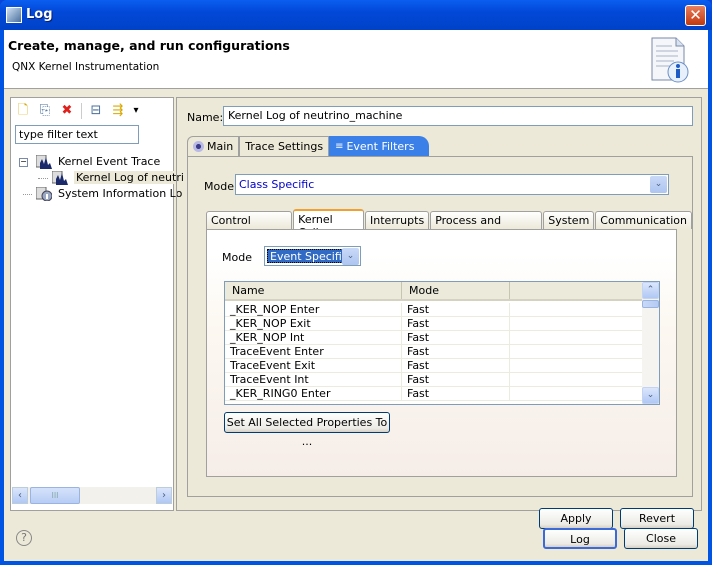 Image resolution: width=712 pixels, height=565 pixels. I want to click on table-row: _KER_RING0 Enter Fast, so click(433, 394).